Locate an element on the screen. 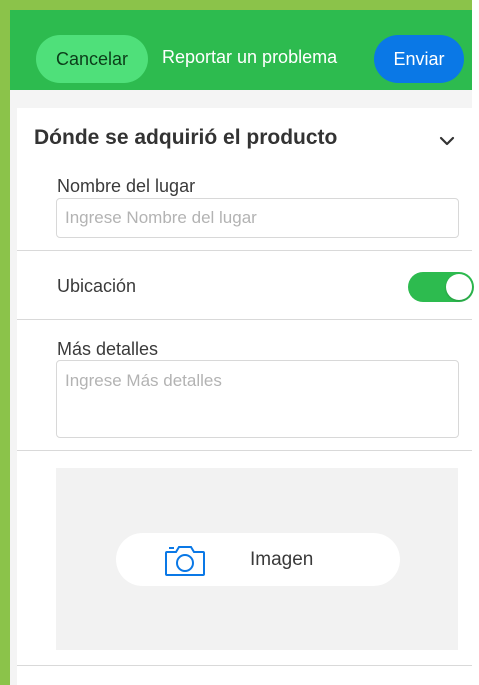  add-image-button: Imagen is located at coordinates (258, 559).